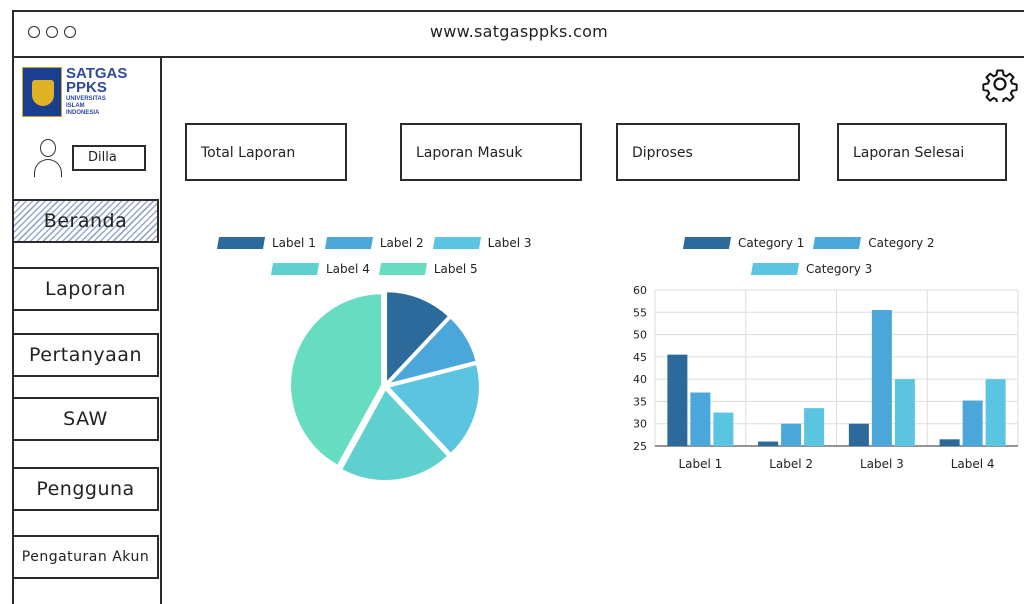 The image size is (1024, 604). What do you see at coordinates (85, 289) in the screenshot?
I see `sidebar-item-laporan: Laporan` at bounding box center [85, 289].